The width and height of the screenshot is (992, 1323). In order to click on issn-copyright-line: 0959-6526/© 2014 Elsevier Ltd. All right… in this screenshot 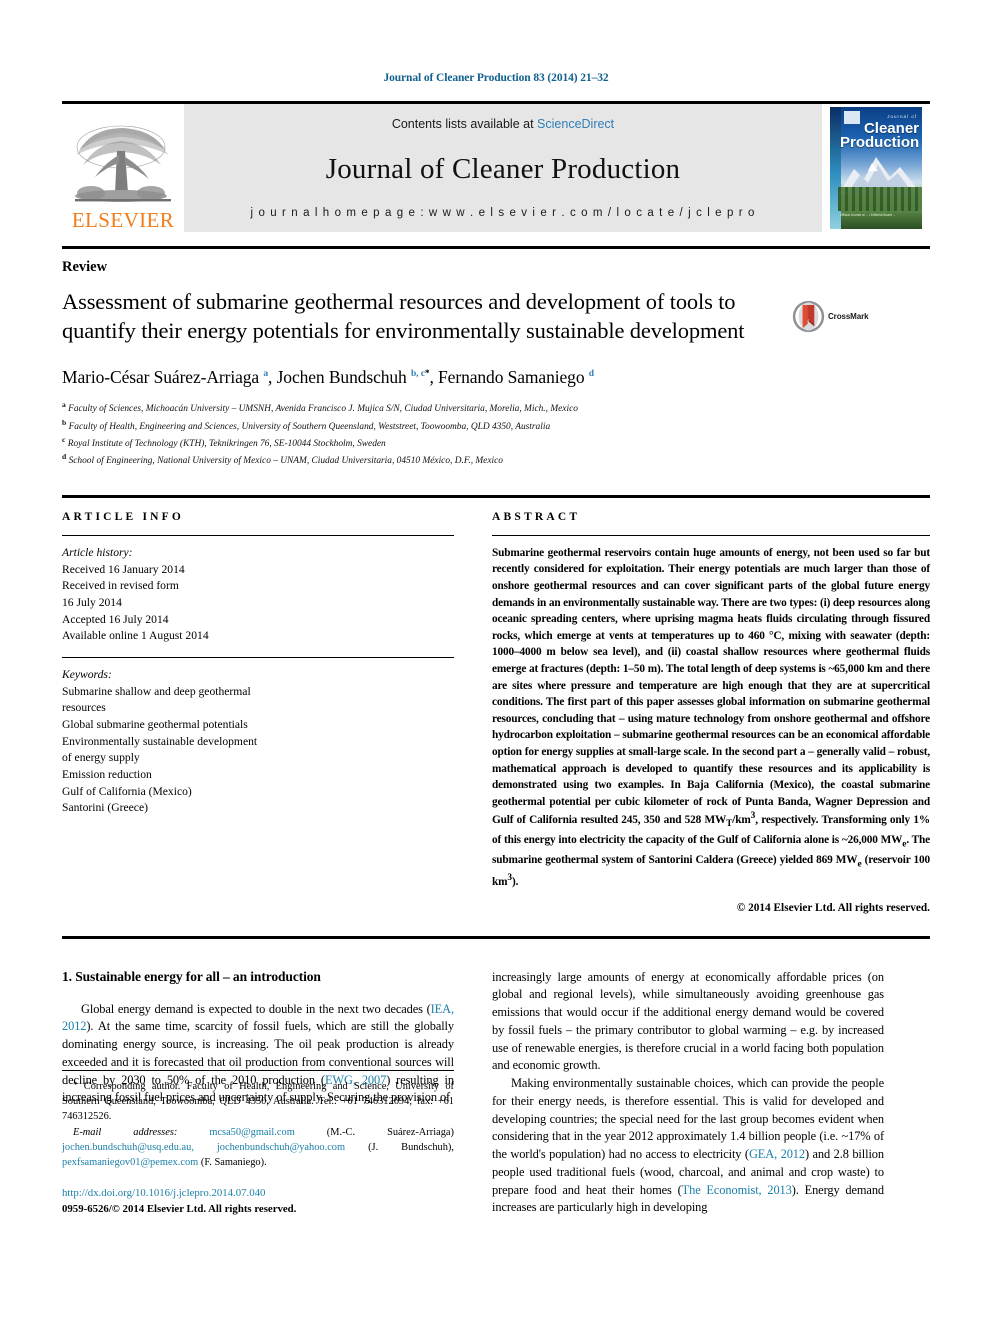, I will do `click(179, 1208)`.